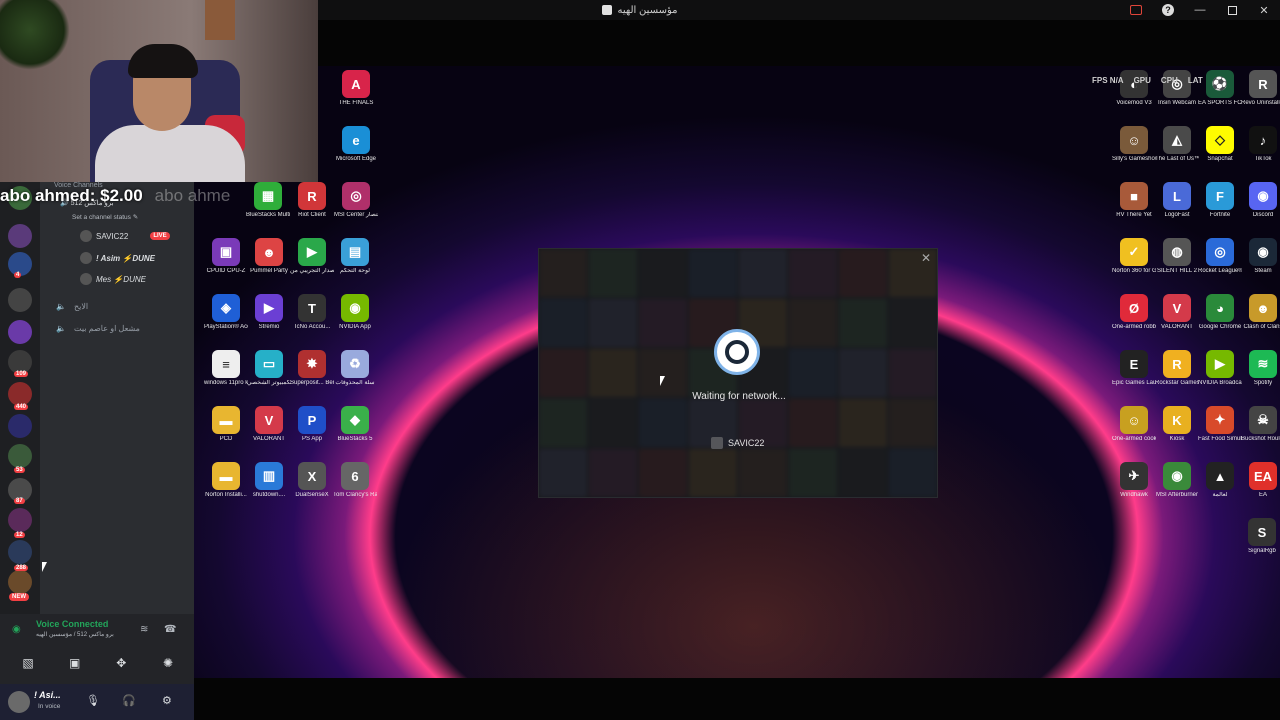  Describe the element at coordinates (129, 700) in the screenshot. I see `headphones-icon: 🎧` at that location.